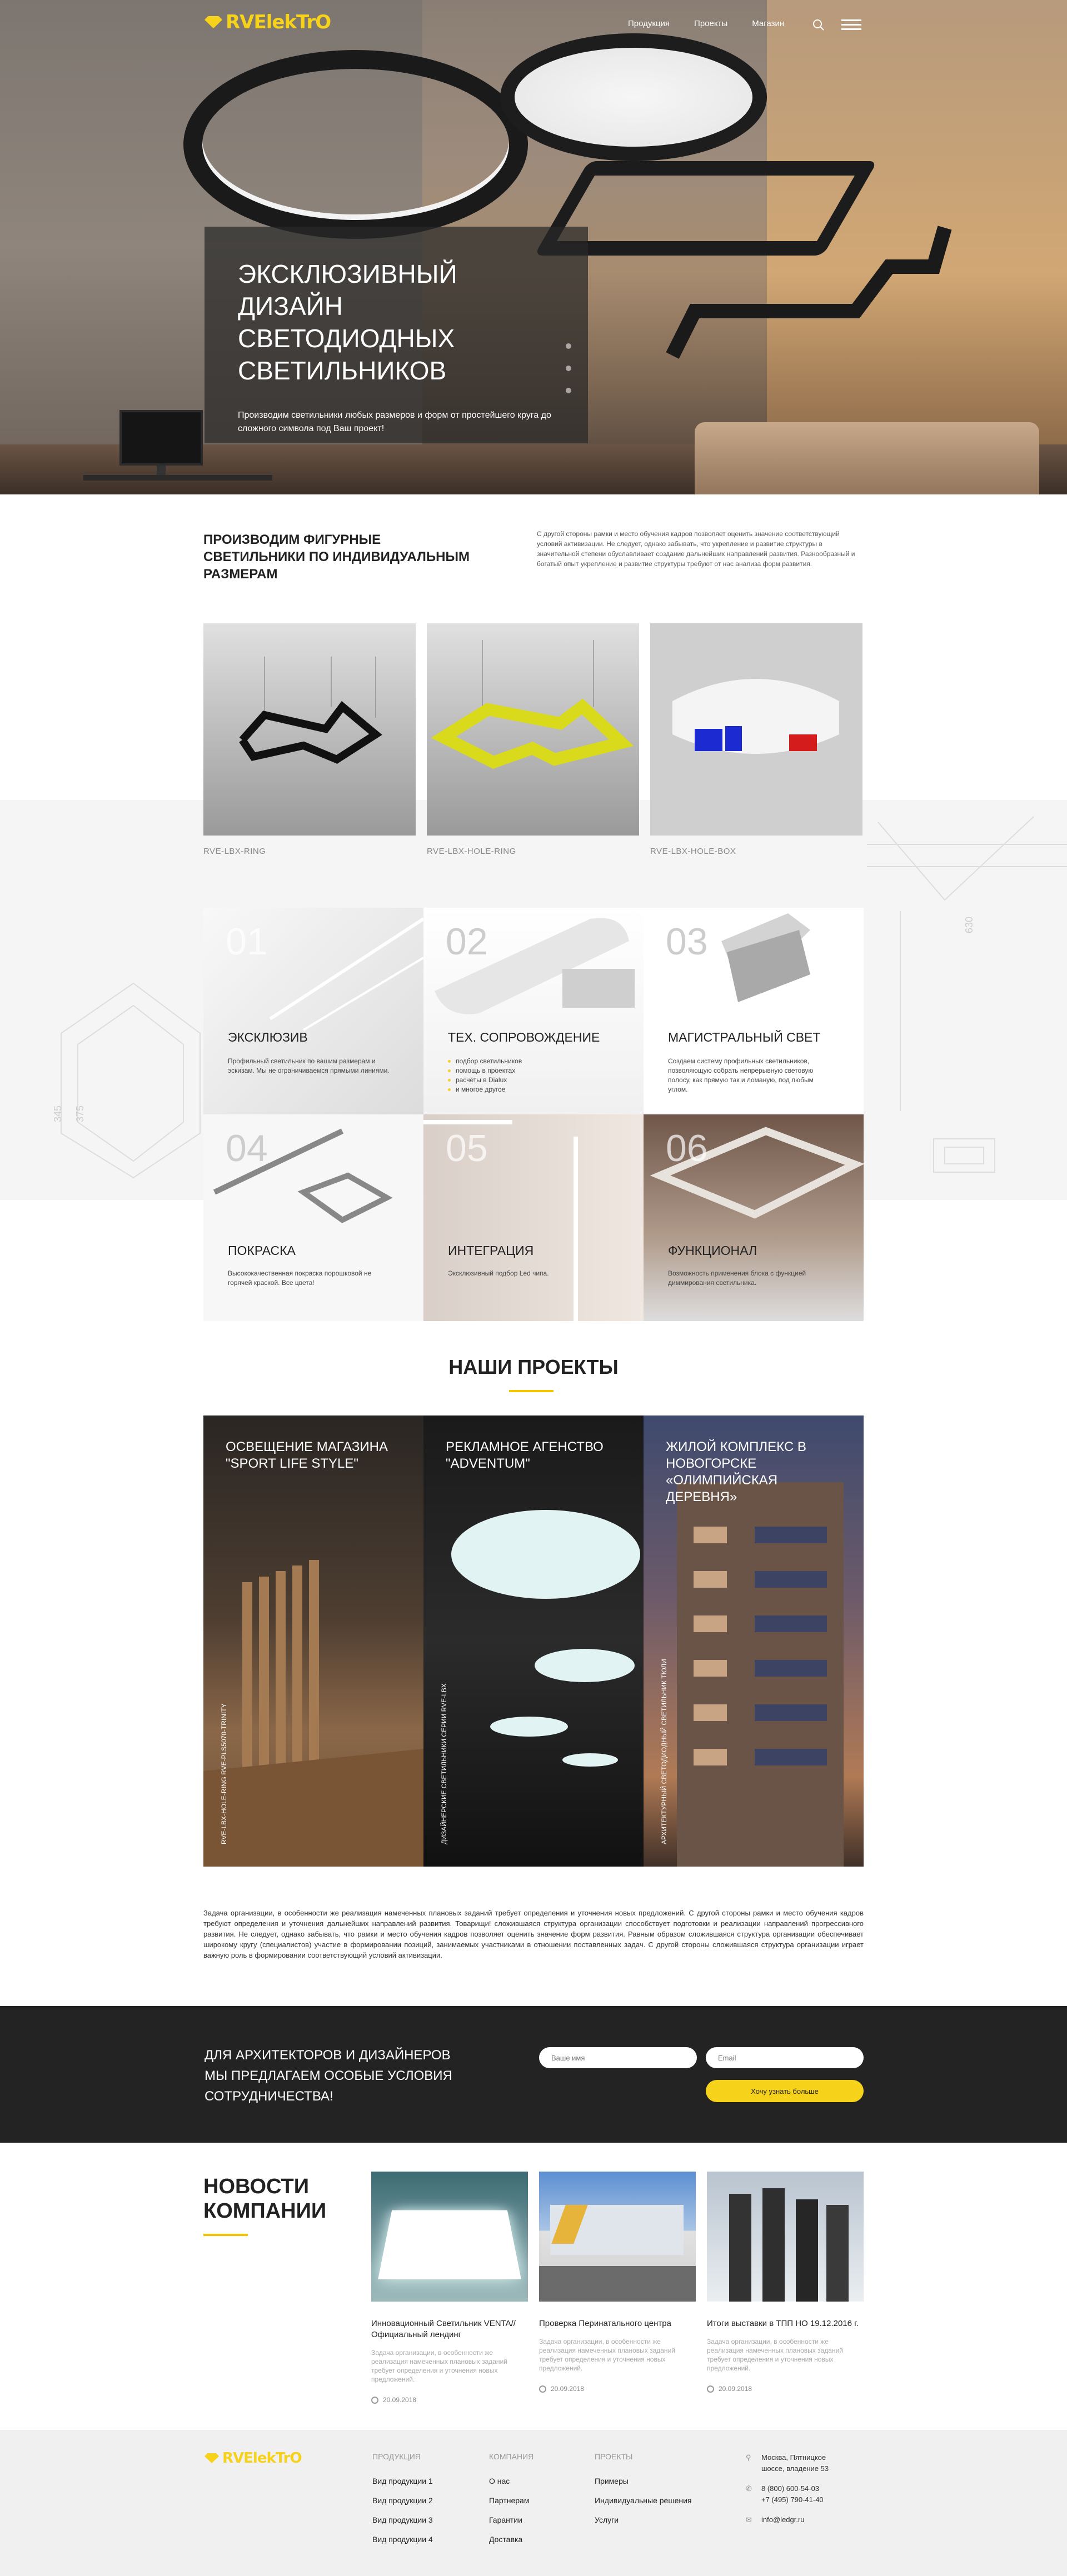 The height and width of the screenshot is (2576, 1067). What do you see at coordinates (402, 2539) in the screenshot?
I see `footer-link: Вид продукции 4` at bounding box center [402, 2539].